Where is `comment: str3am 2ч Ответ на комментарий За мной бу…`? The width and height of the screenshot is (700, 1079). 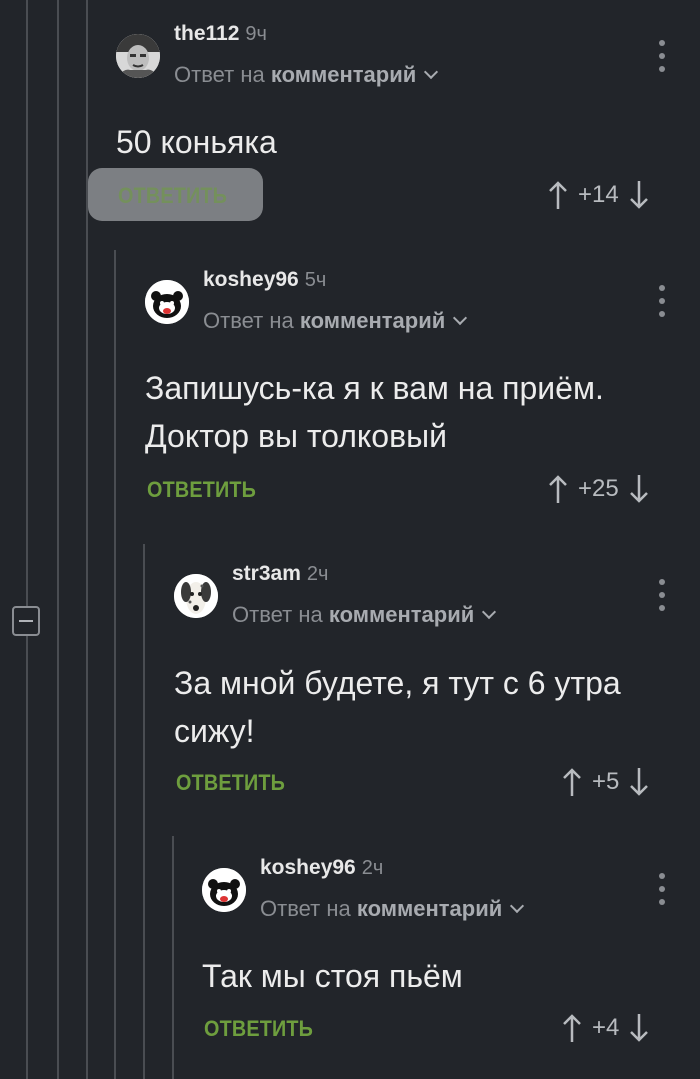 comment: str3am 2ч Ответ на комментарий За мной бу… is located at coordinates (430, 662).